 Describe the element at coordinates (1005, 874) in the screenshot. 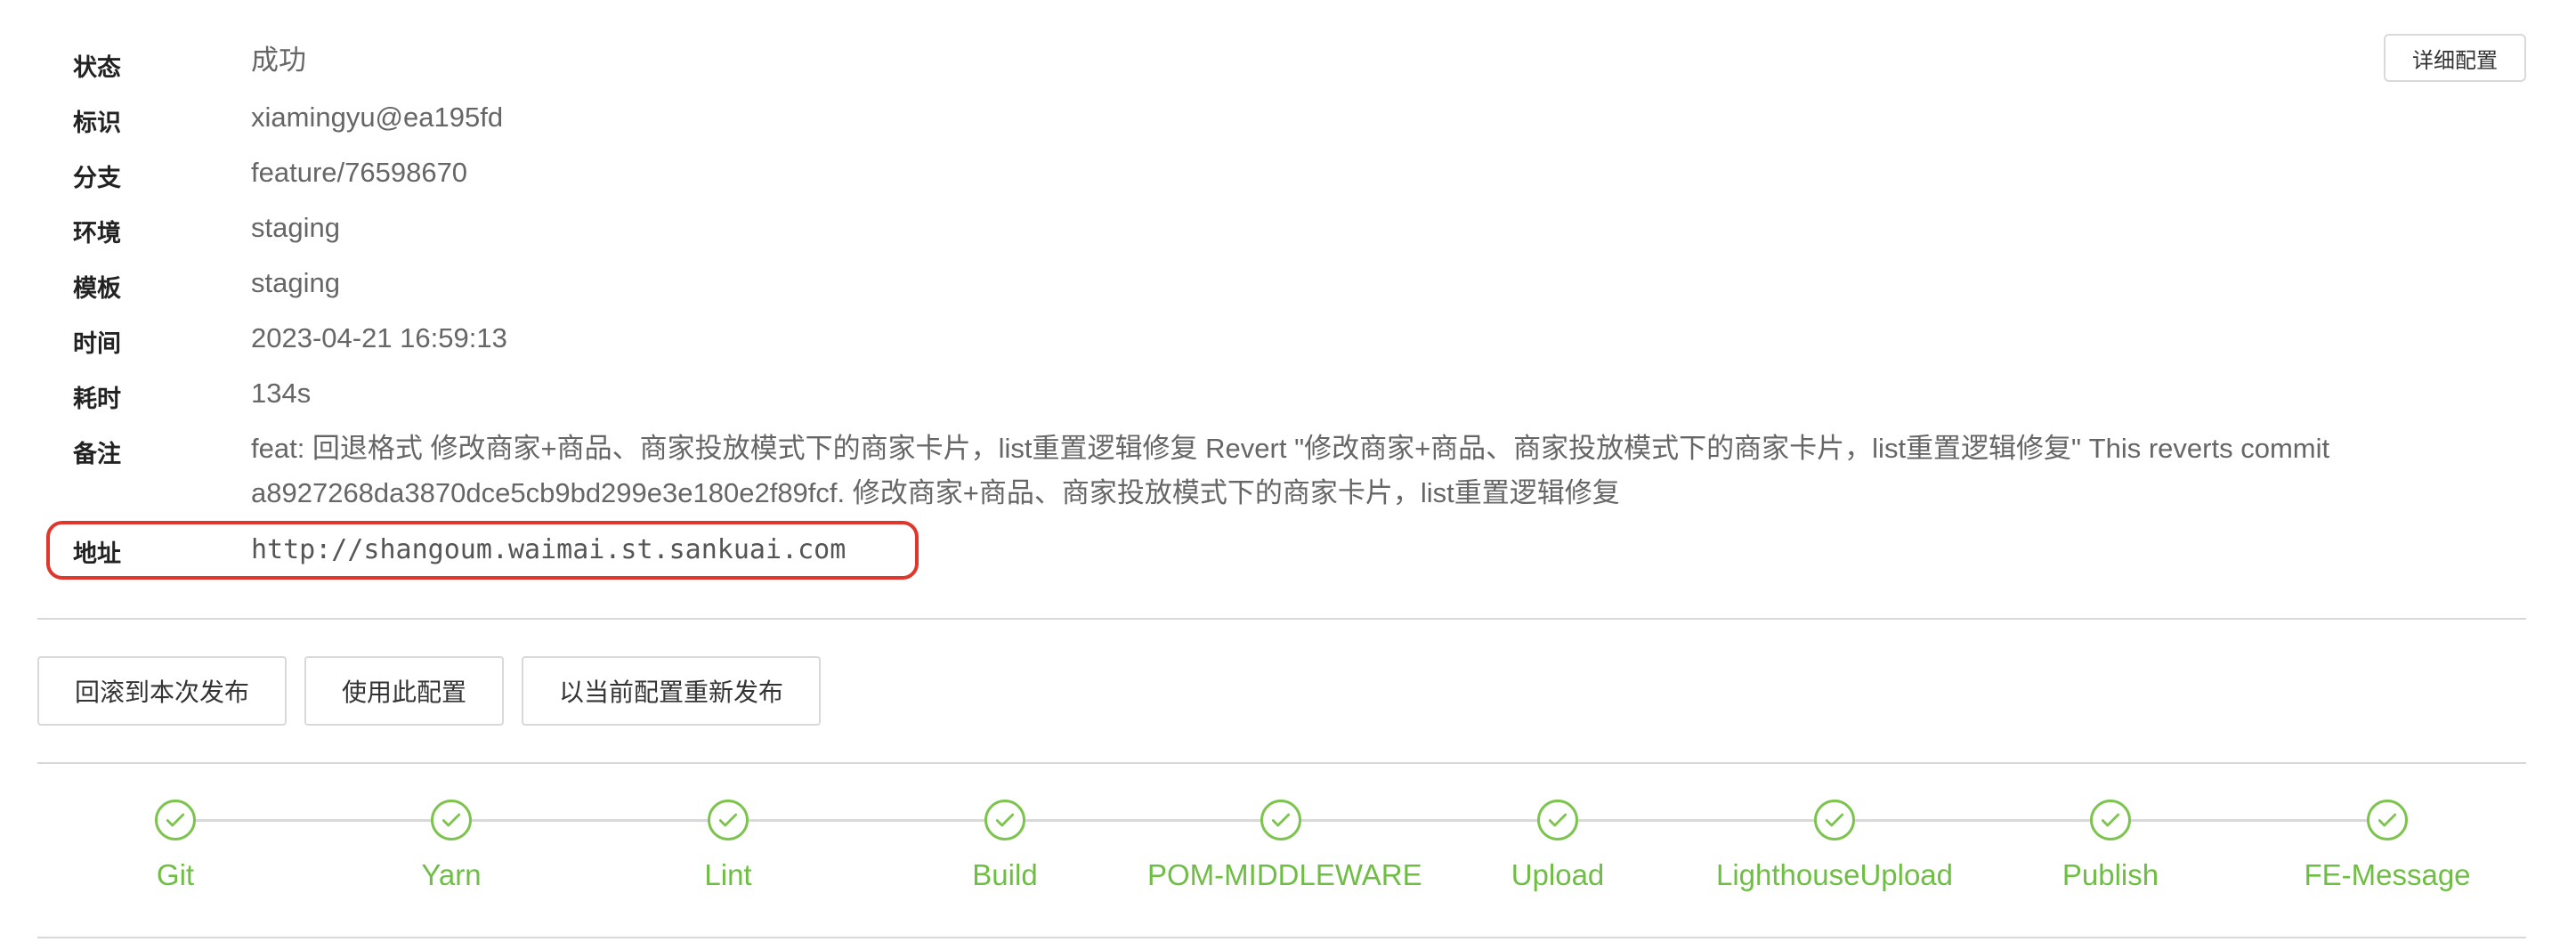

I see `step-label: Build` at that location.